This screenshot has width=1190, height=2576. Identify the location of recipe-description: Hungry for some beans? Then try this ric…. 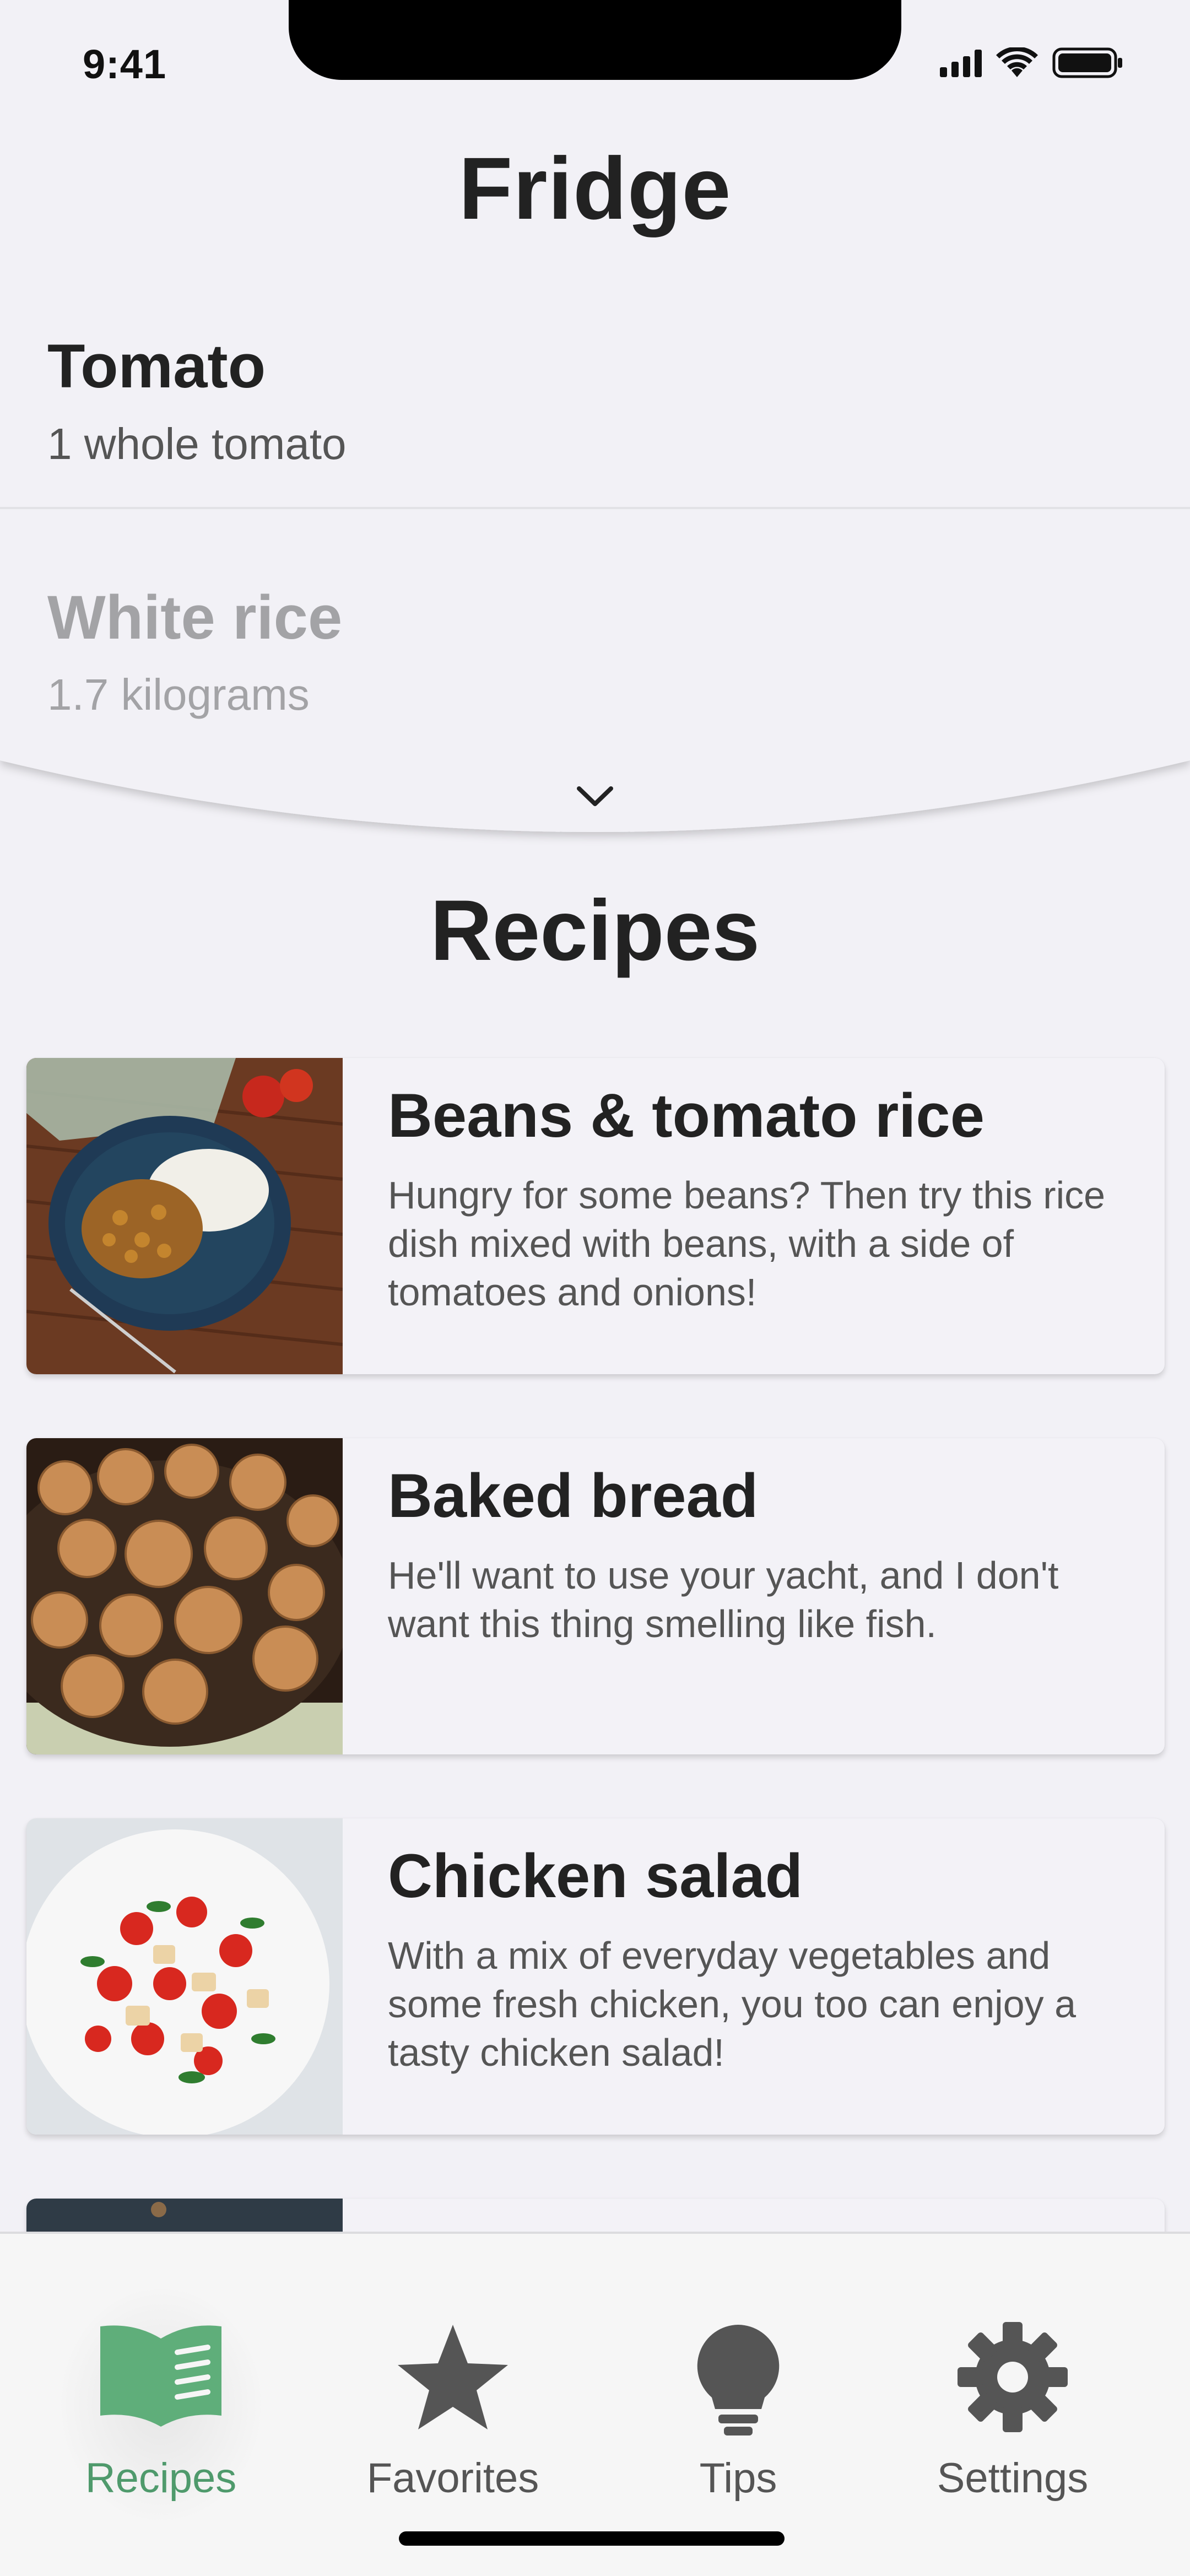
(747, 1244).